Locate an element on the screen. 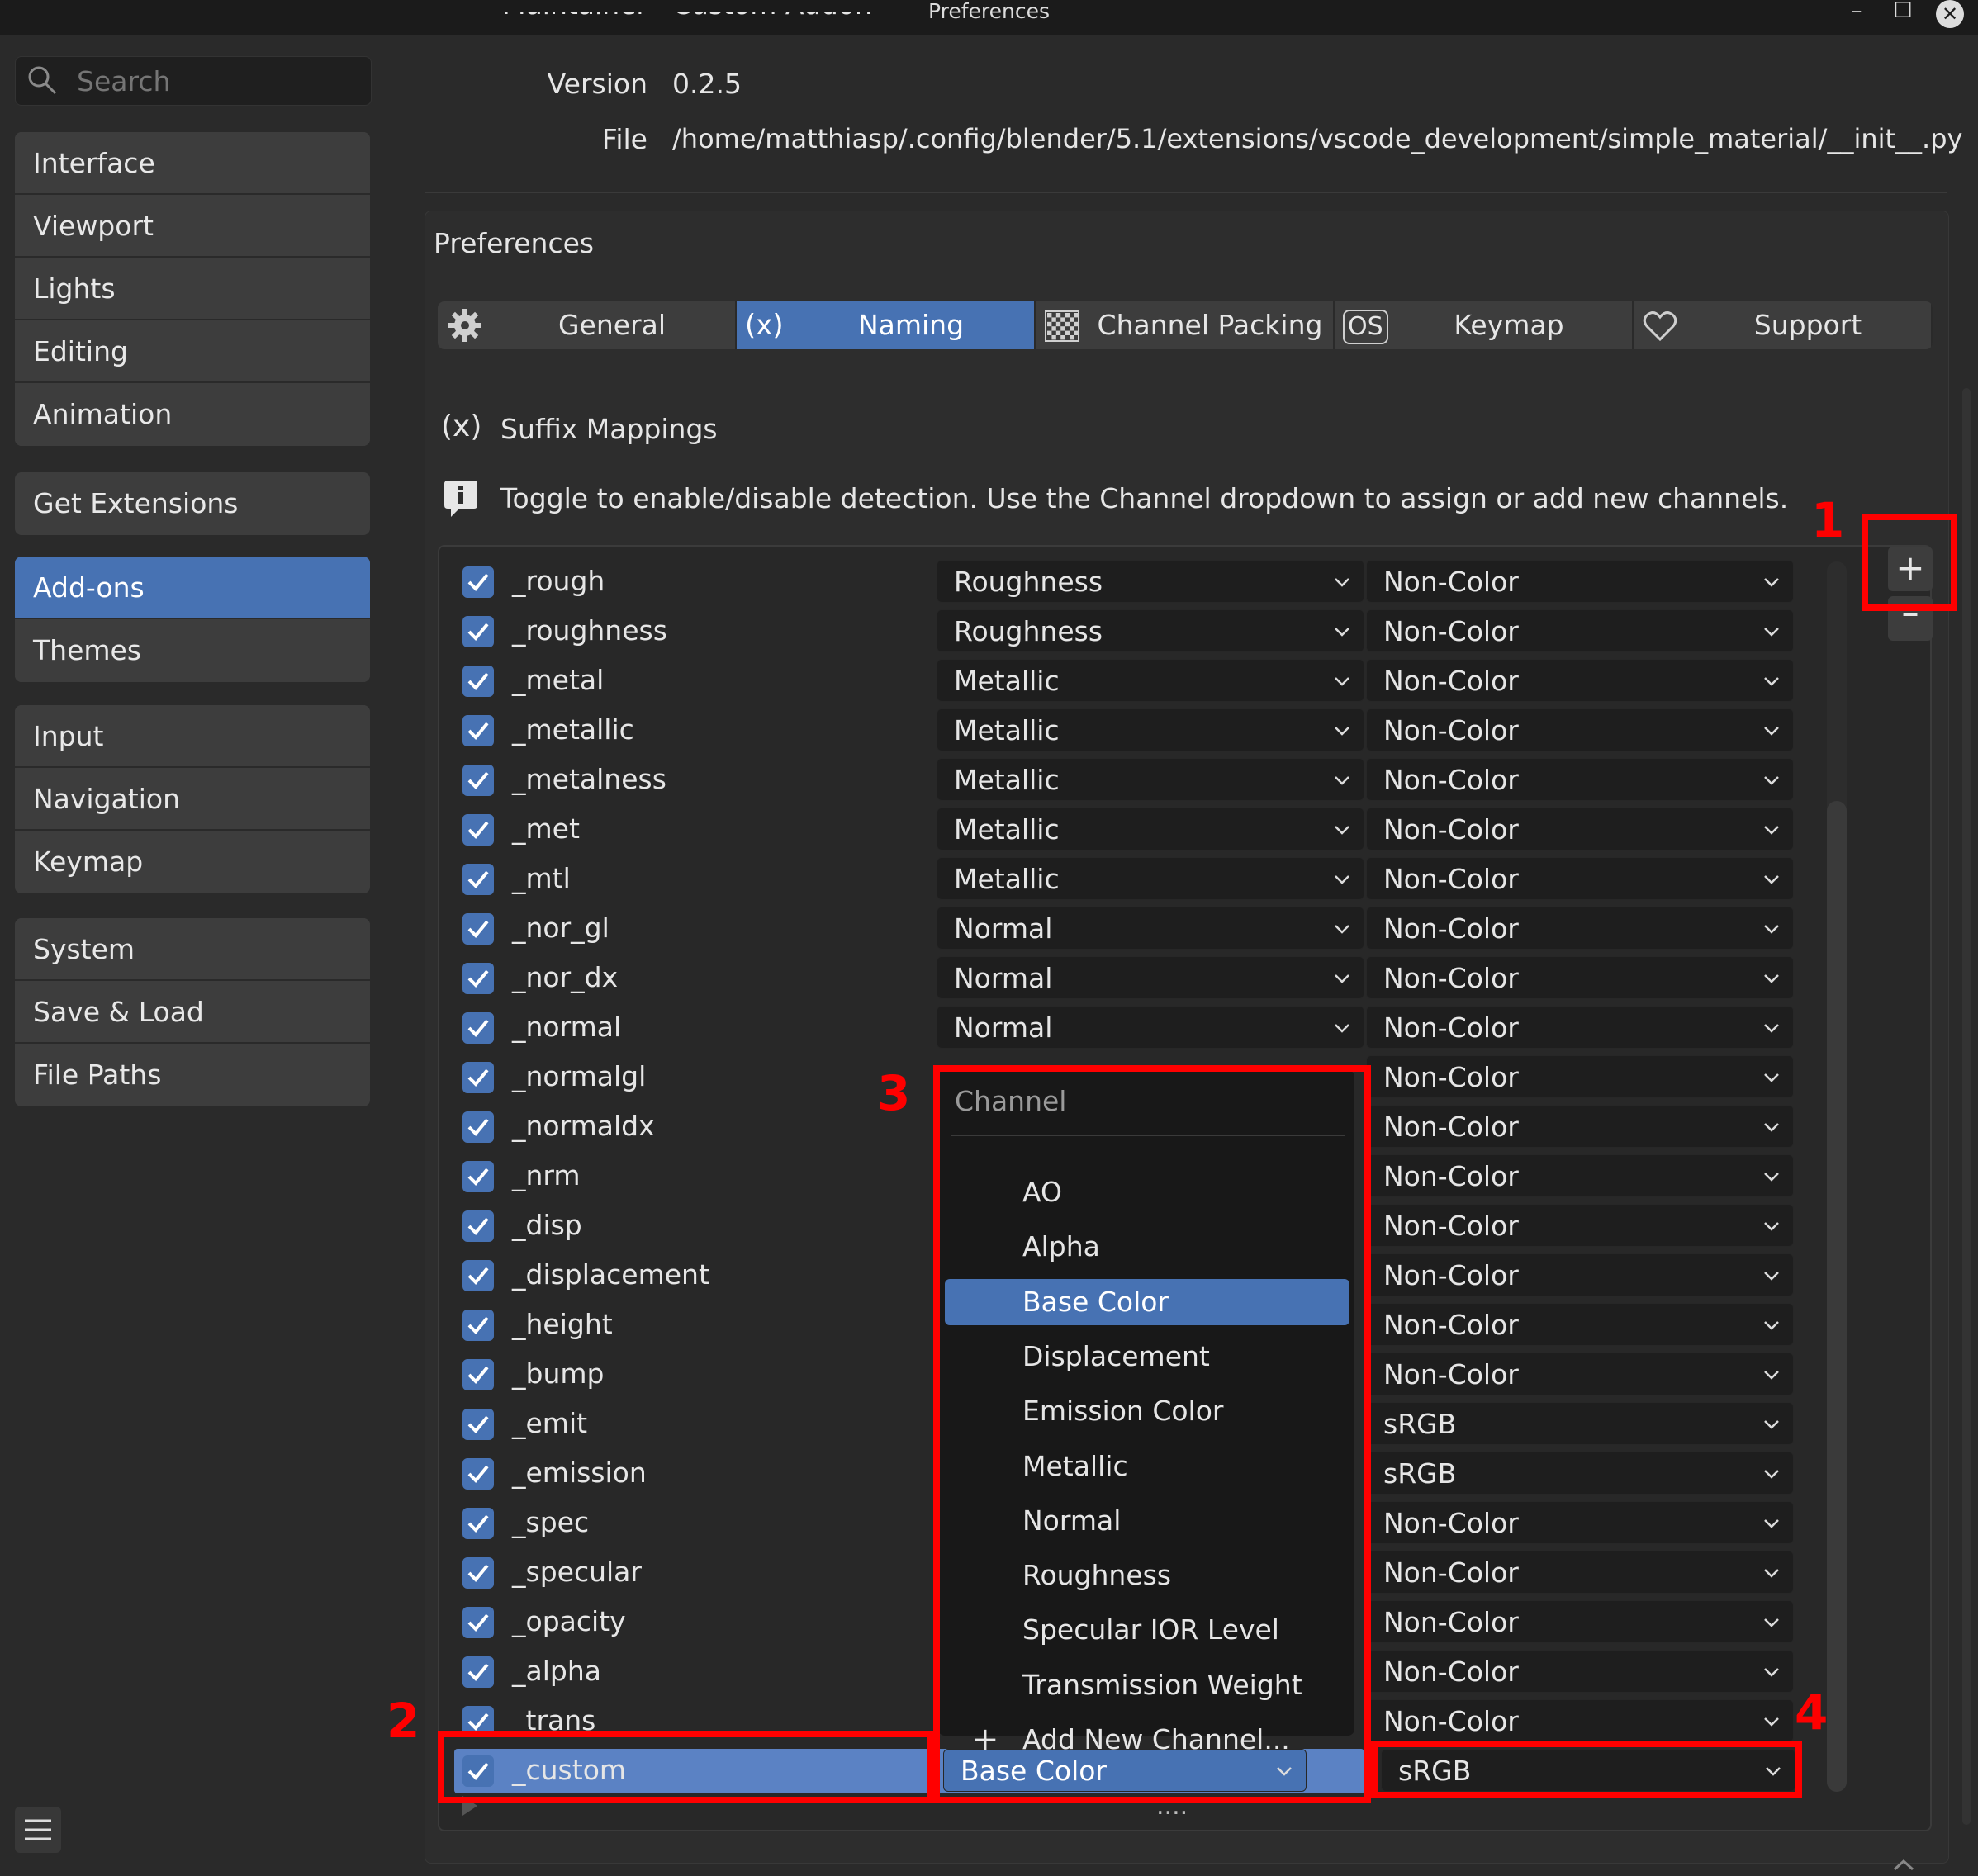 This screenshot has height=1876, width=1978. suffix-name: _normalgl is located at coordinates (579, 1077).